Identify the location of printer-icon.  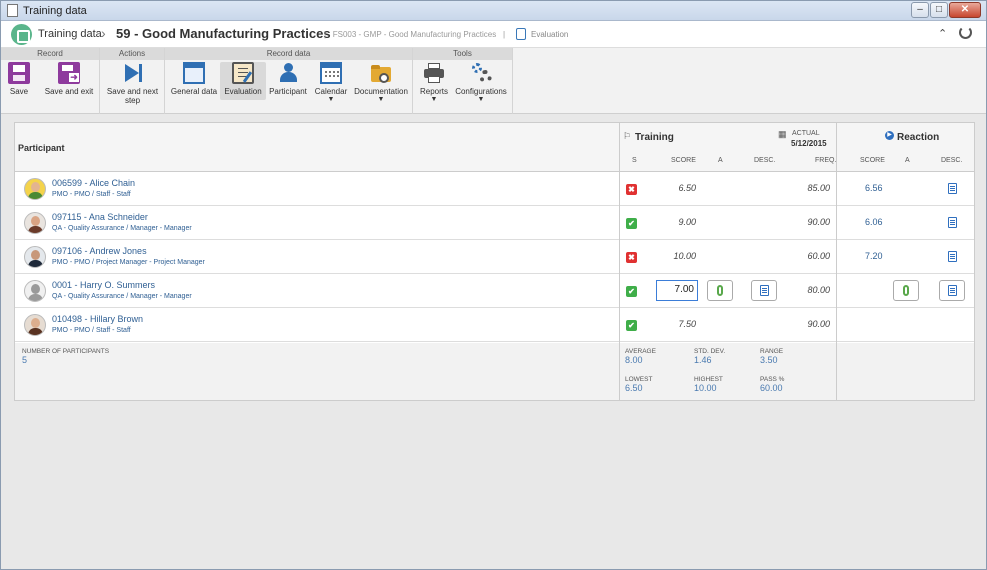
(434, 73).